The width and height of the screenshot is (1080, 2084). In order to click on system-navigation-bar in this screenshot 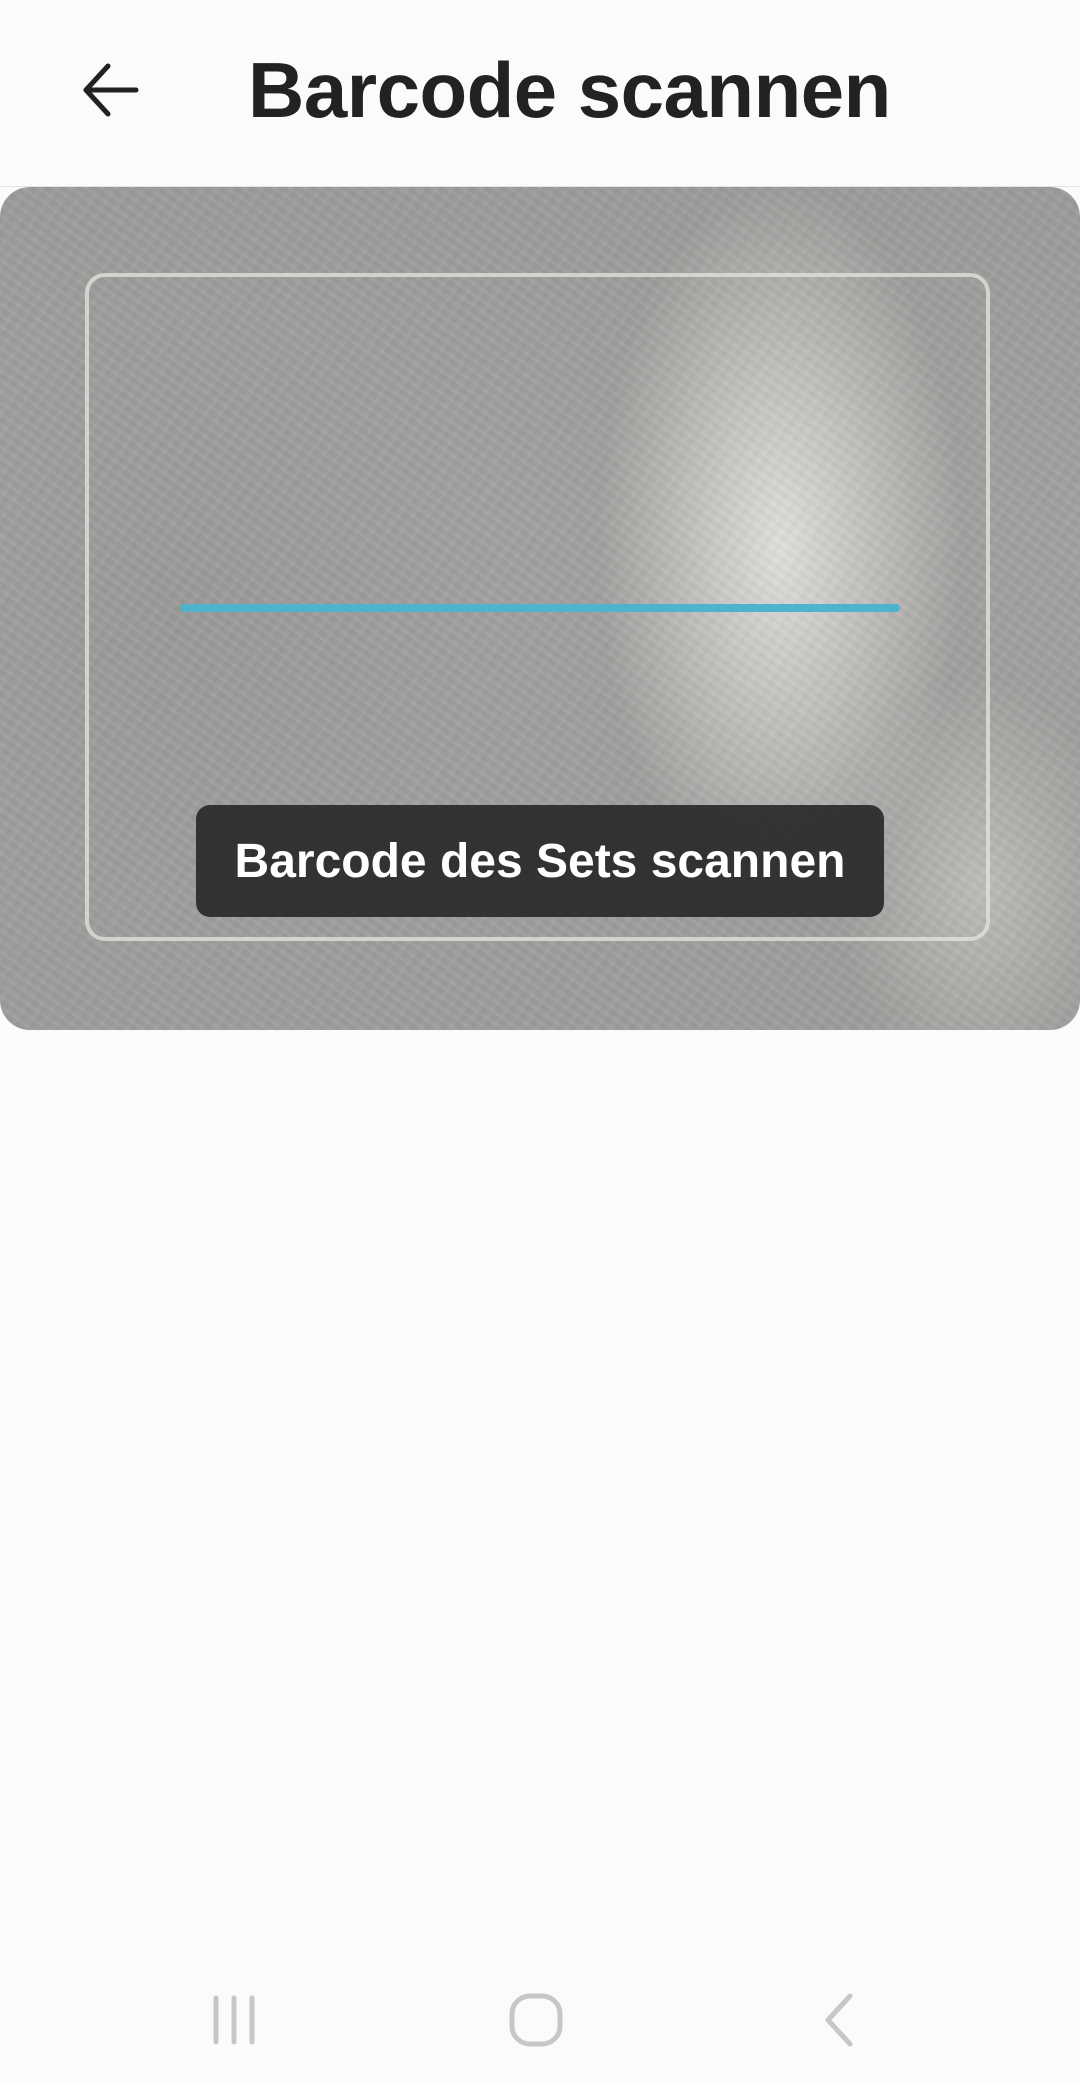, I will do `click(540, 2022)`.